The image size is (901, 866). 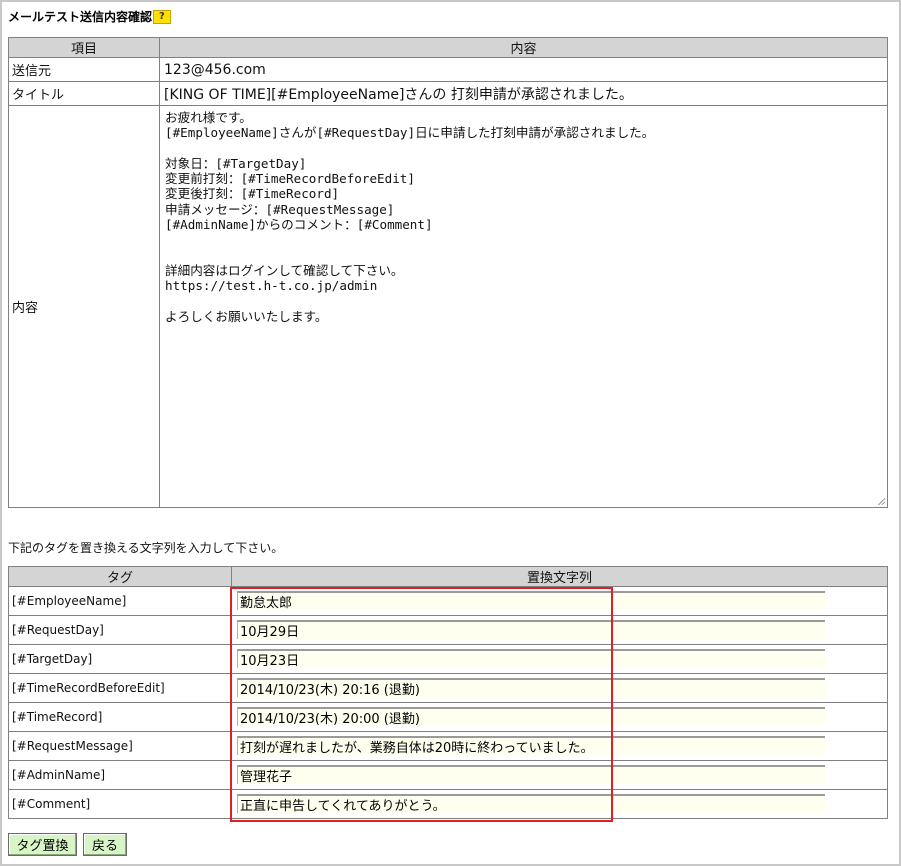 I want to click on tag-name: [#RequestDay], so click(x=120, y=630).